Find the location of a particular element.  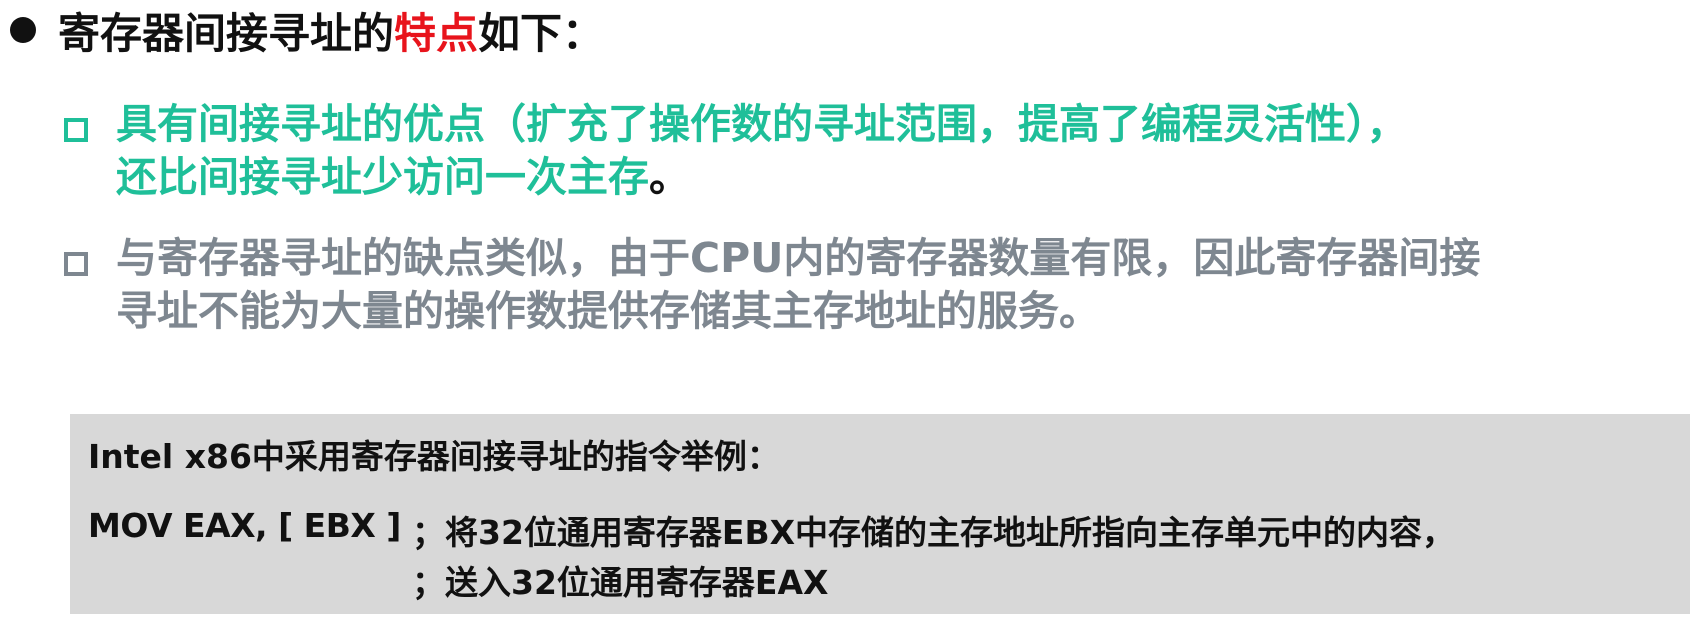

point-disadvantage-line1: 与寄存器寻址的缺点类似，由于CPU内的寄存器数量有限，因此寄存器间接 is located at coordinates (798, 258).